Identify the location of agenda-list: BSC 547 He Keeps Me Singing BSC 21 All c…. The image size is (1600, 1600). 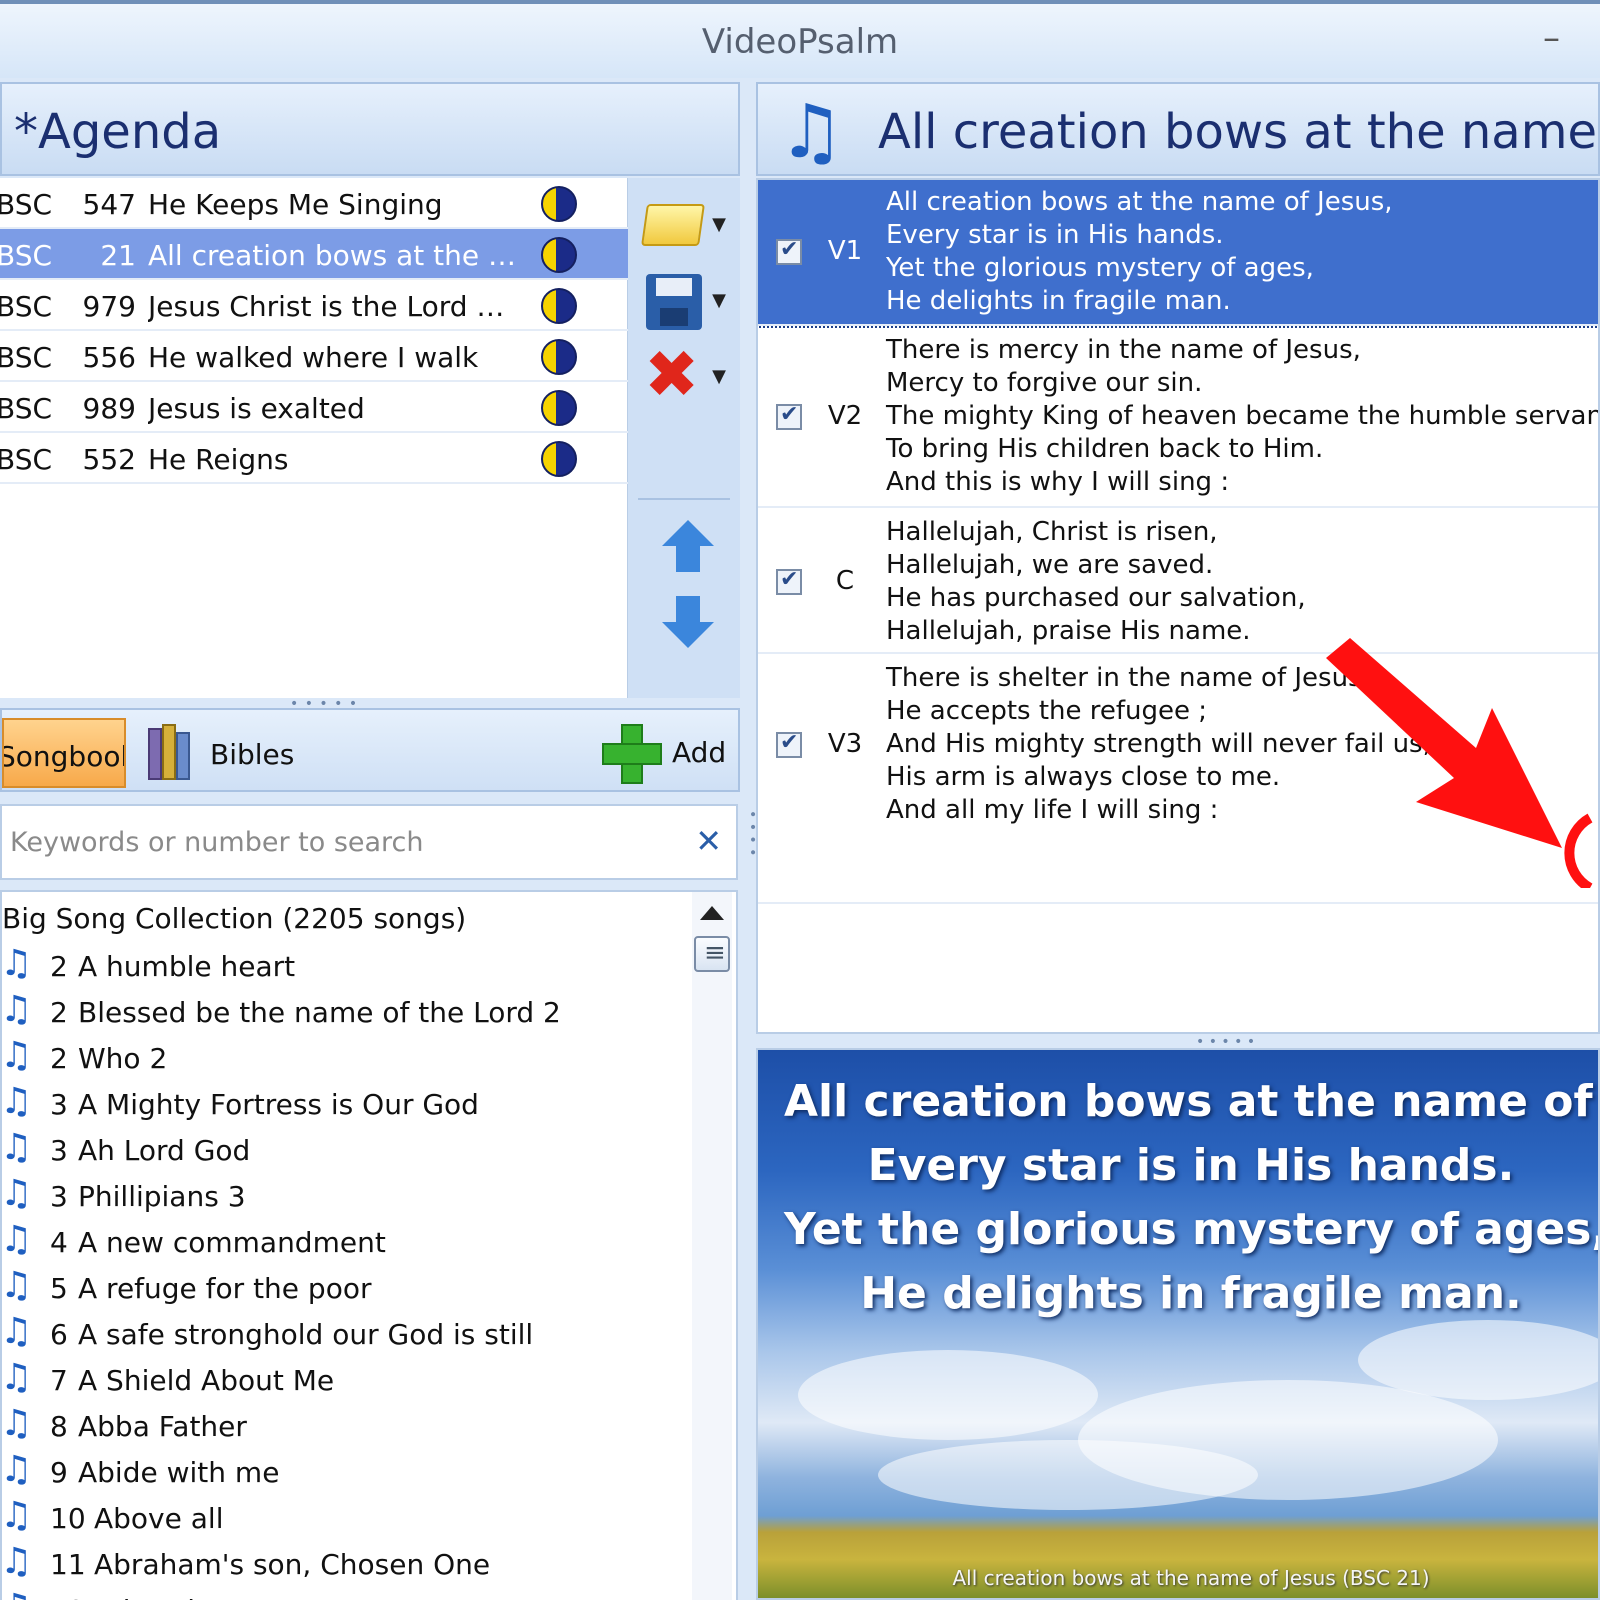
(314, 438).